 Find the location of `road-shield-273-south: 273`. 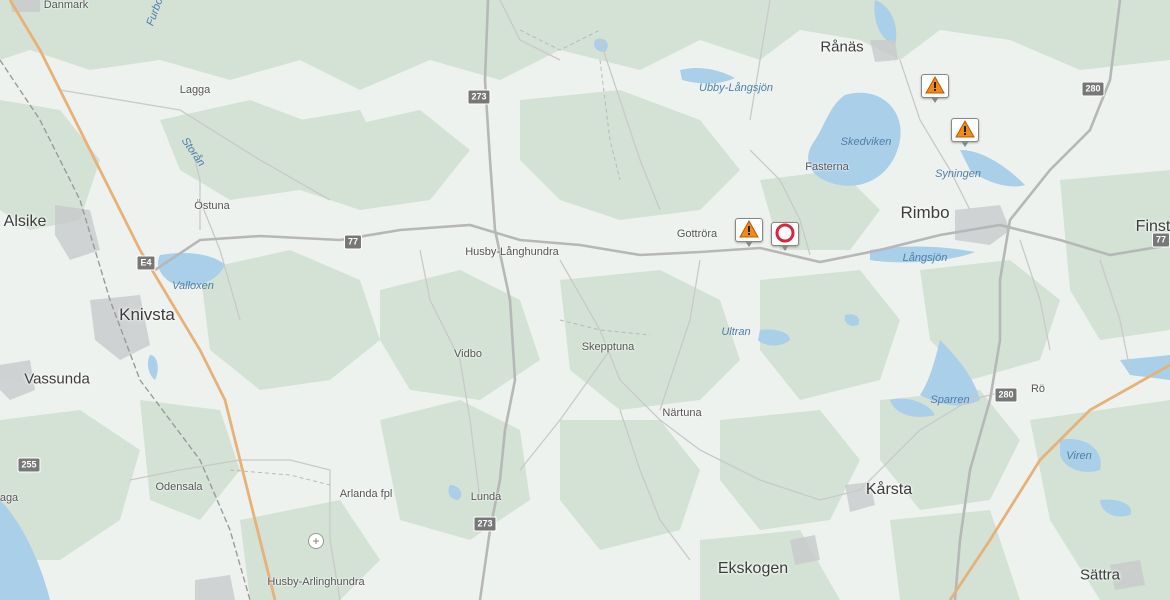

road-shield-273-south: 273 is located at coordinates (485, 524).